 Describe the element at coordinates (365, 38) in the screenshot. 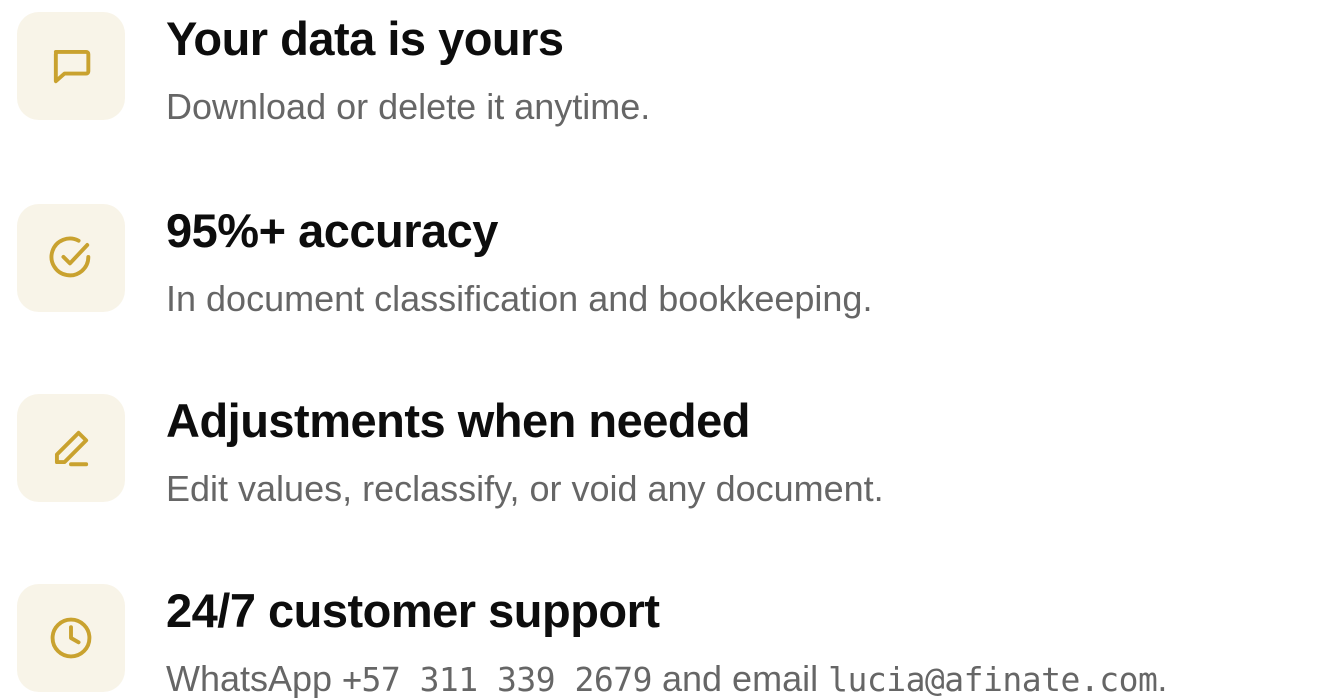

I see `feature-title: Your data is yours` at that location.